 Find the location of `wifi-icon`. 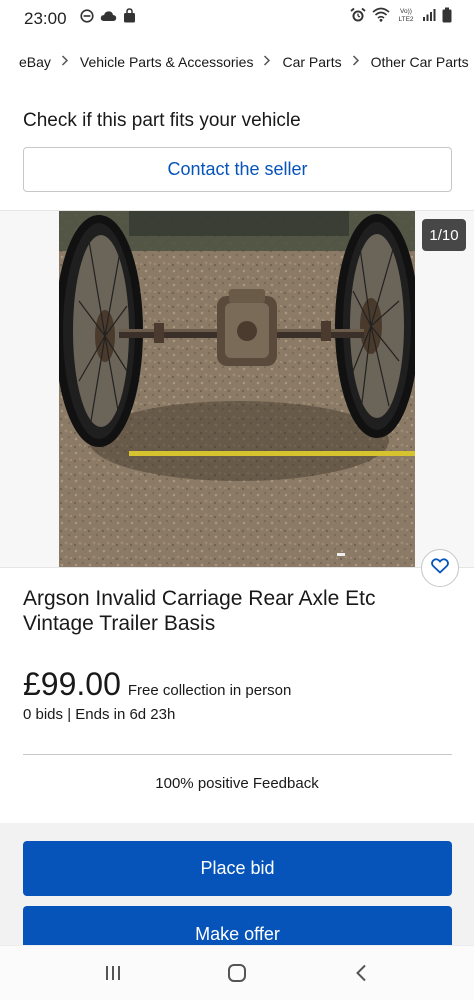

wifi-icon is located at coordinates (381, 17).